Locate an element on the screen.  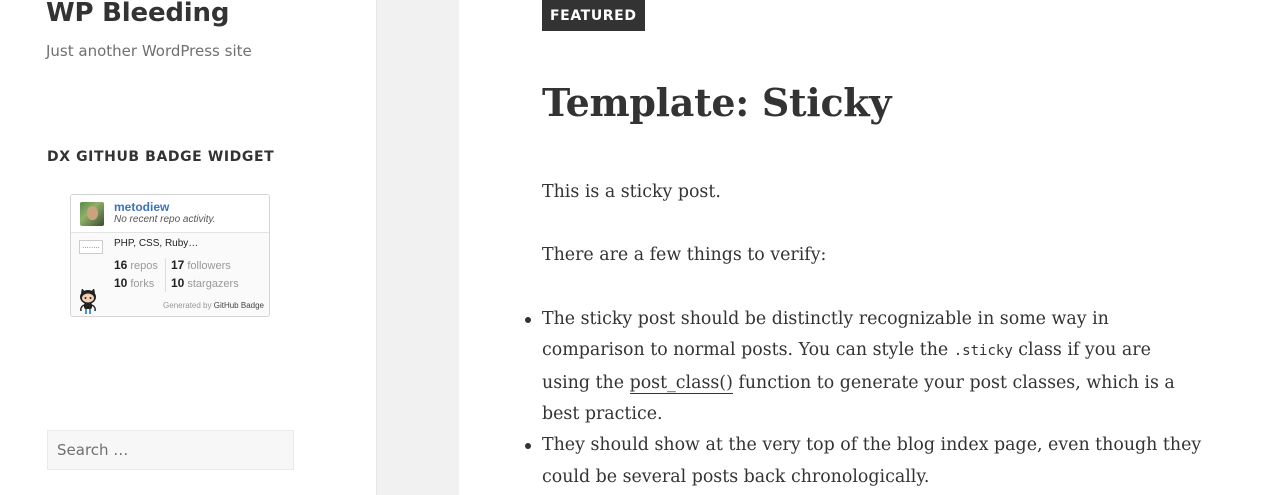
badge-header: metodiew No recent repo activity. is located at coordinates (170, 214).